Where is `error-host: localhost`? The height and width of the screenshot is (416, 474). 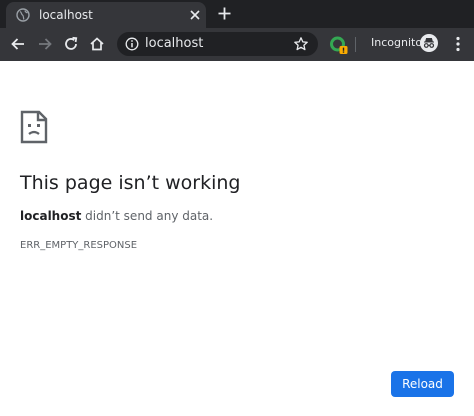
error-host: localhost is located at coordinates (51, 216).